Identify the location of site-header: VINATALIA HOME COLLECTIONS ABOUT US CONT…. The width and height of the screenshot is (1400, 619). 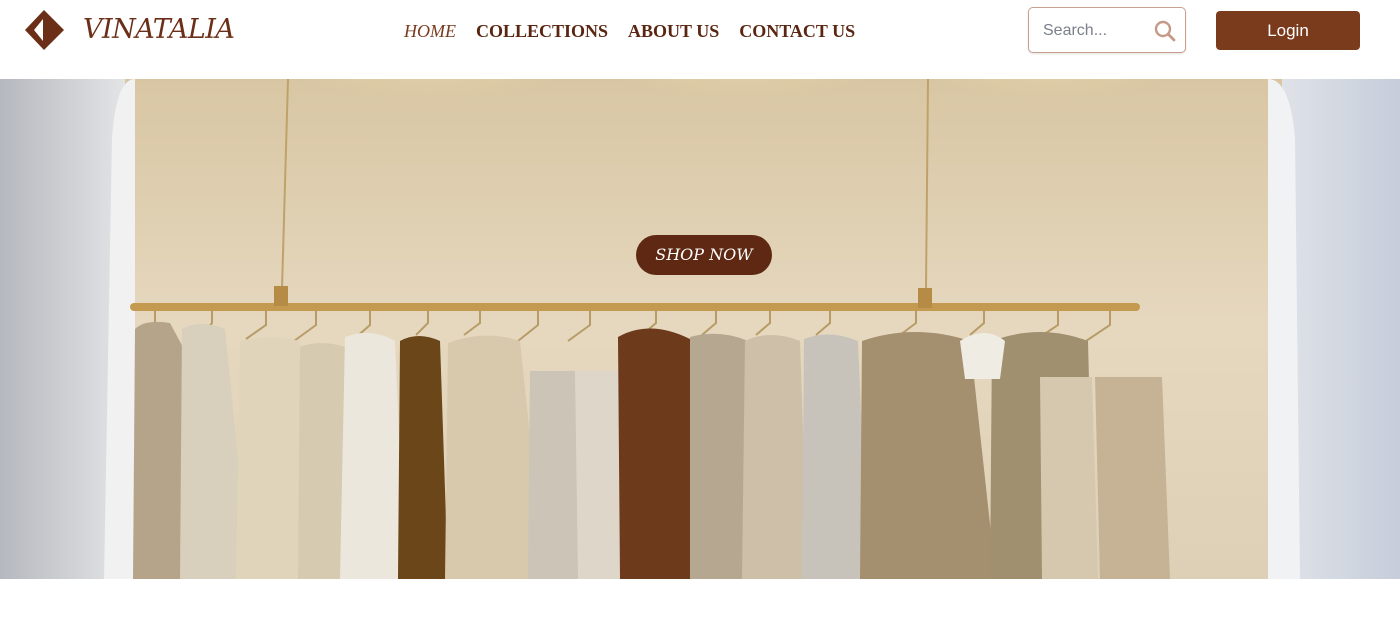
(700, 39).